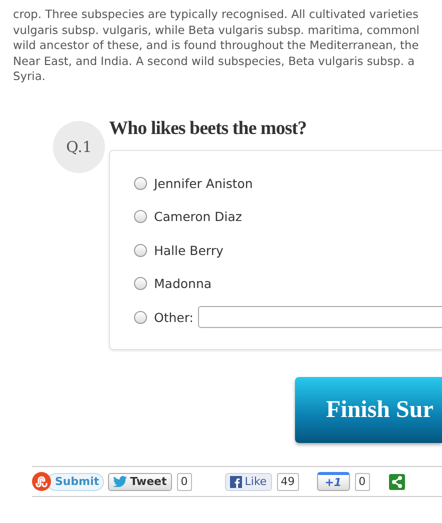 This screenshot has height=523, width=442. What do you see at coordinates (396, 482) in the screenshot?
I see `share-icon` at bounding box center [396, 482].